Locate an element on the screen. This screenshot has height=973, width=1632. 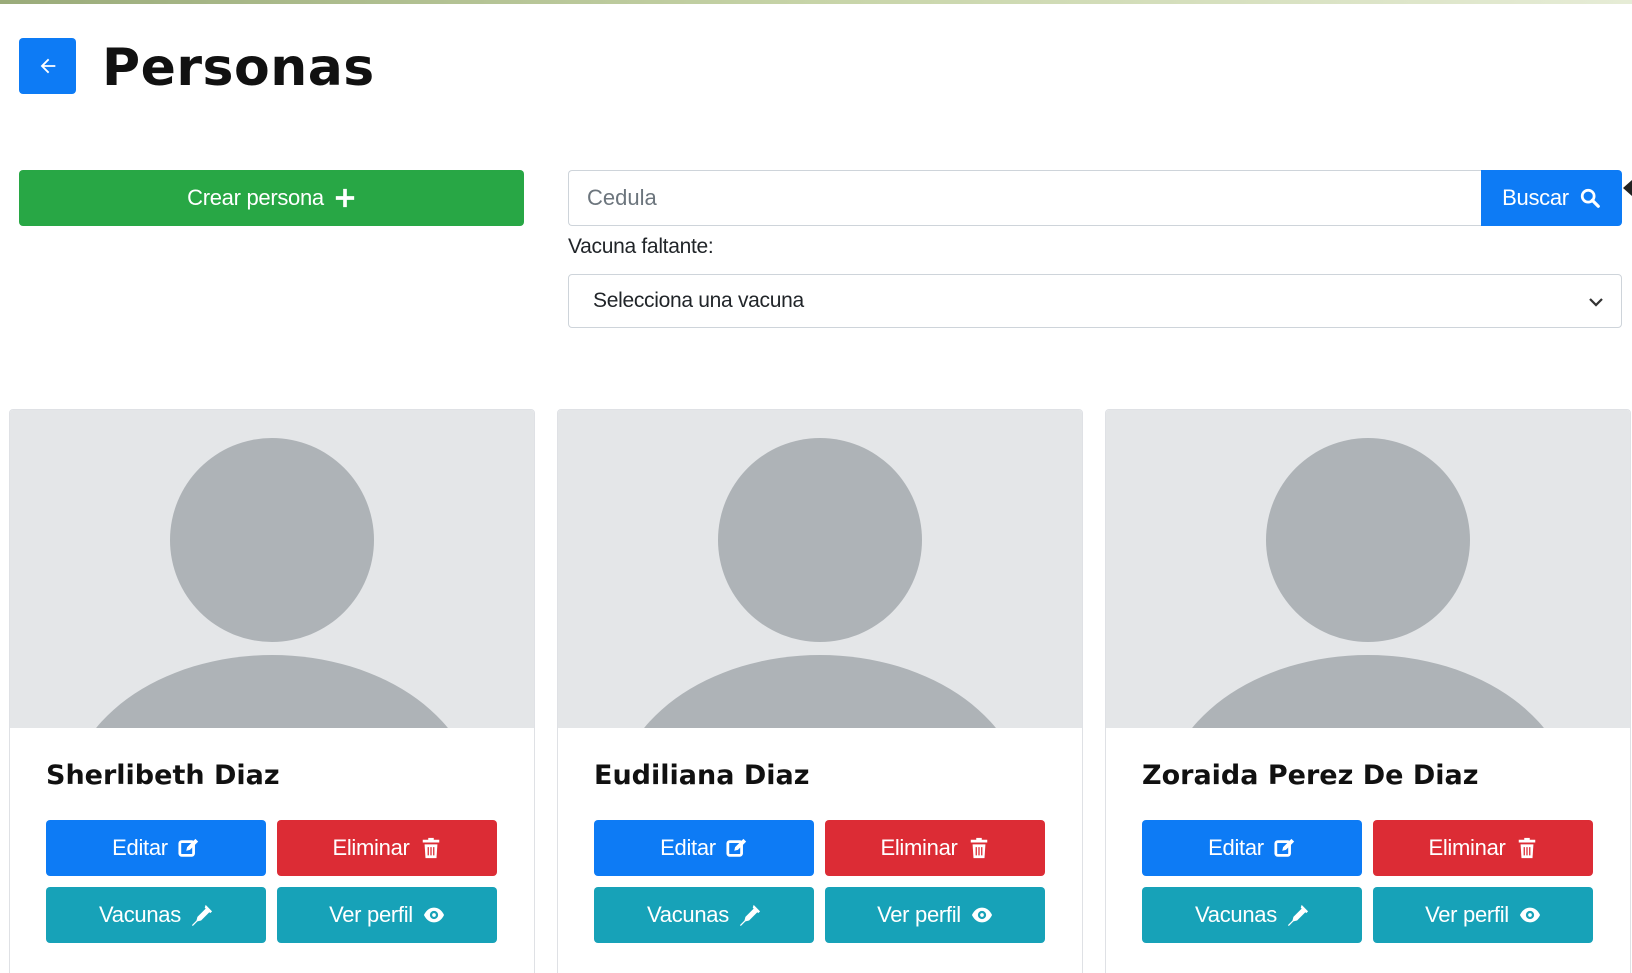
person-name: Sherlibeth Diaz is located at coordinates (163, 775).